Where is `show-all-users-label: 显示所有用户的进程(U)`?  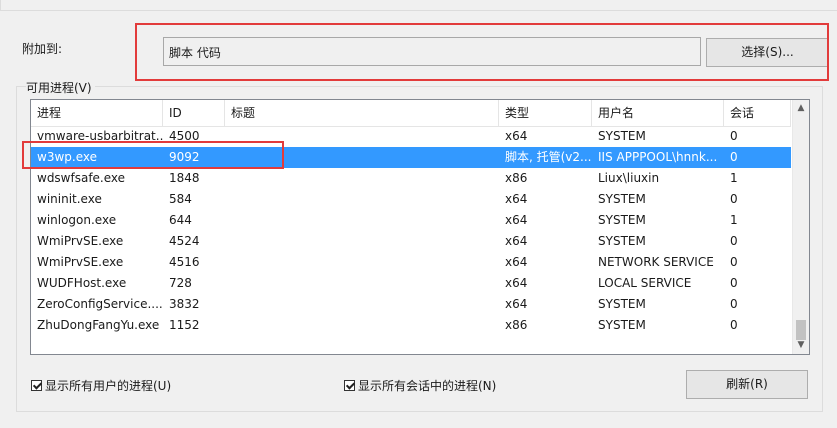 show-all-users-label: 显示所有用户的进程(U) is located at coordinates (108, 386).